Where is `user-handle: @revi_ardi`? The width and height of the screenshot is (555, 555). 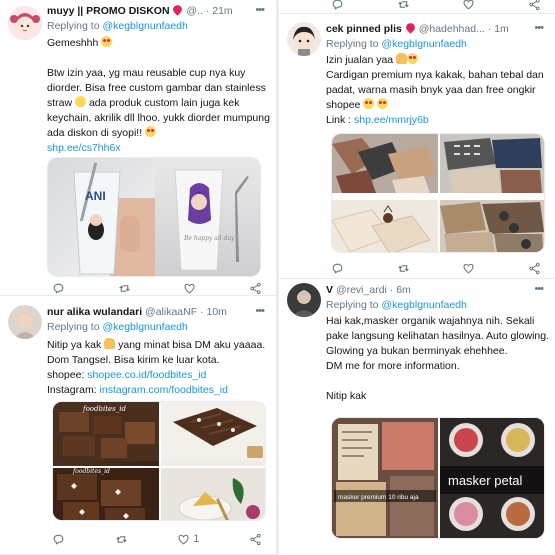
user-handle: @revi_ardi is located at coordinates (361, 290).